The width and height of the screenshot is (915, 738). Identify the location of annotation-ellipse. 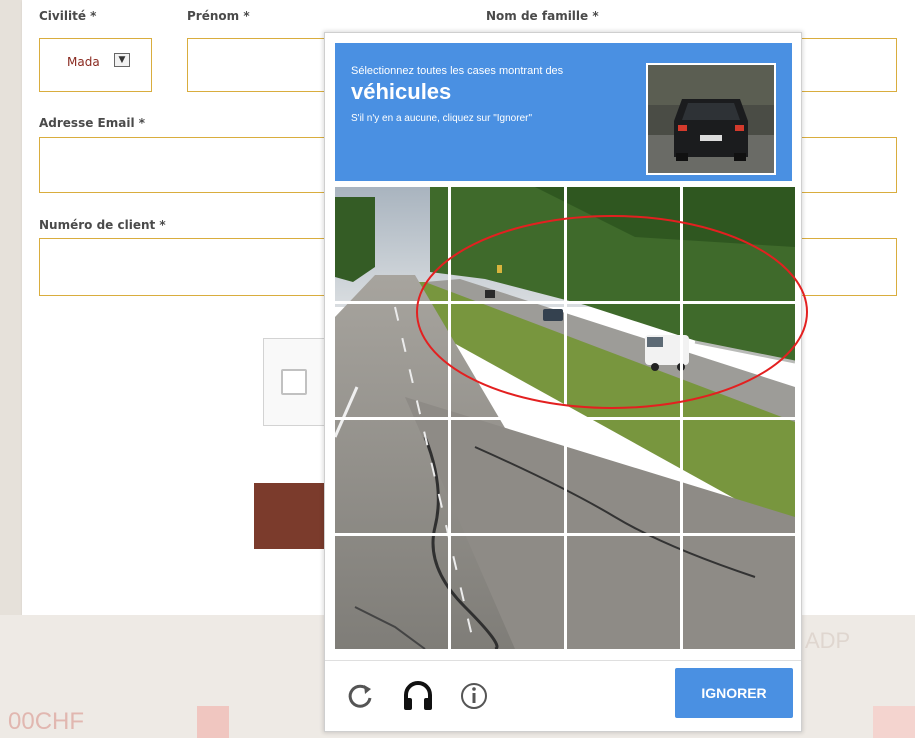
(612, 312).